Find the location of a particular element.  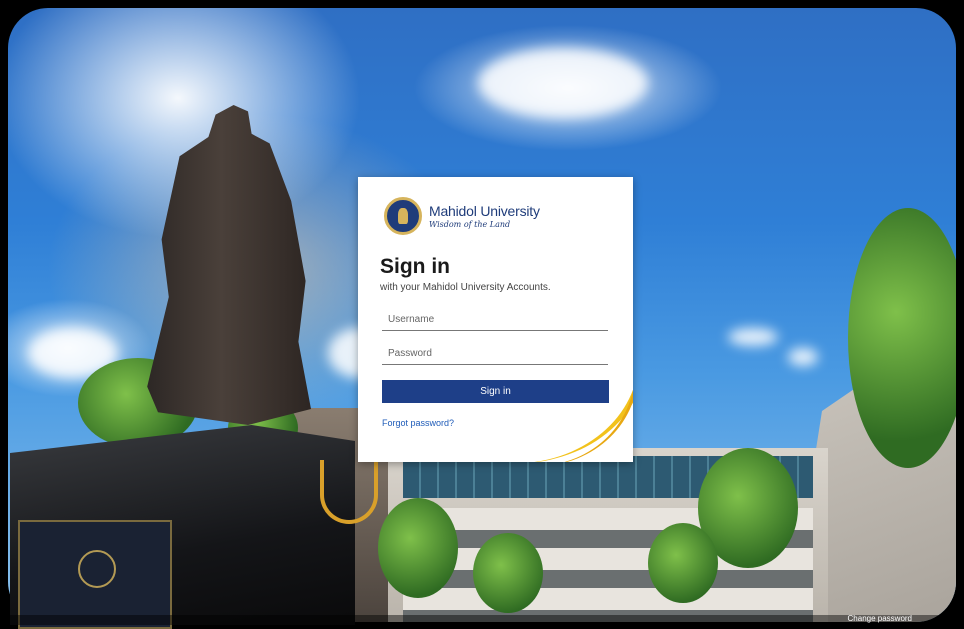

university-logo: Mahidol University Wisdom of the Land is located at coordinates (462, 216).